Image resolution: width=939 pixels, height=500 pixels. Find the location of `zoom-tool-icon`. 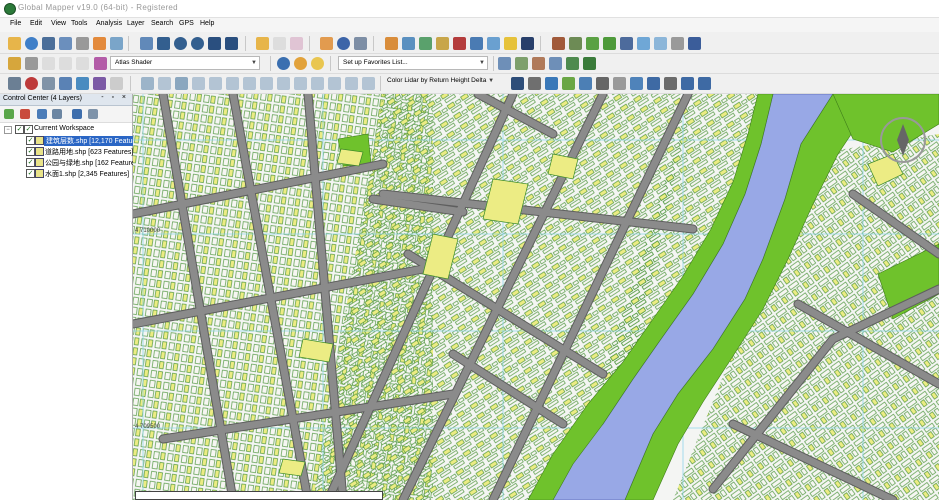

zoom-tool-icon is located at coordinates (163, 43).